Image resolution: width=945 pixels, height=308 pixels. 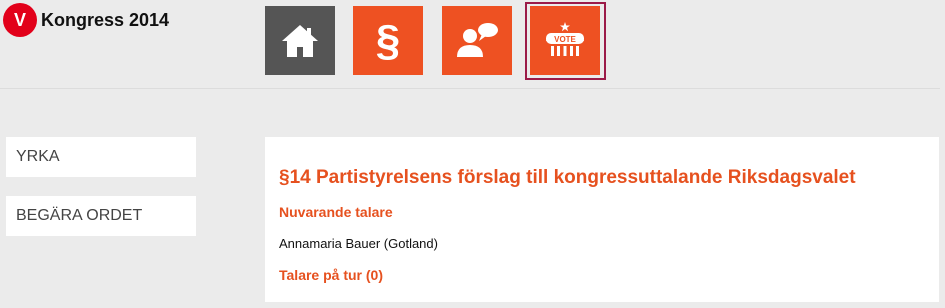 What do you see at coordinates (470, 88) in the screenshot?
I see `header-divider` at bounding box center [470, 88].